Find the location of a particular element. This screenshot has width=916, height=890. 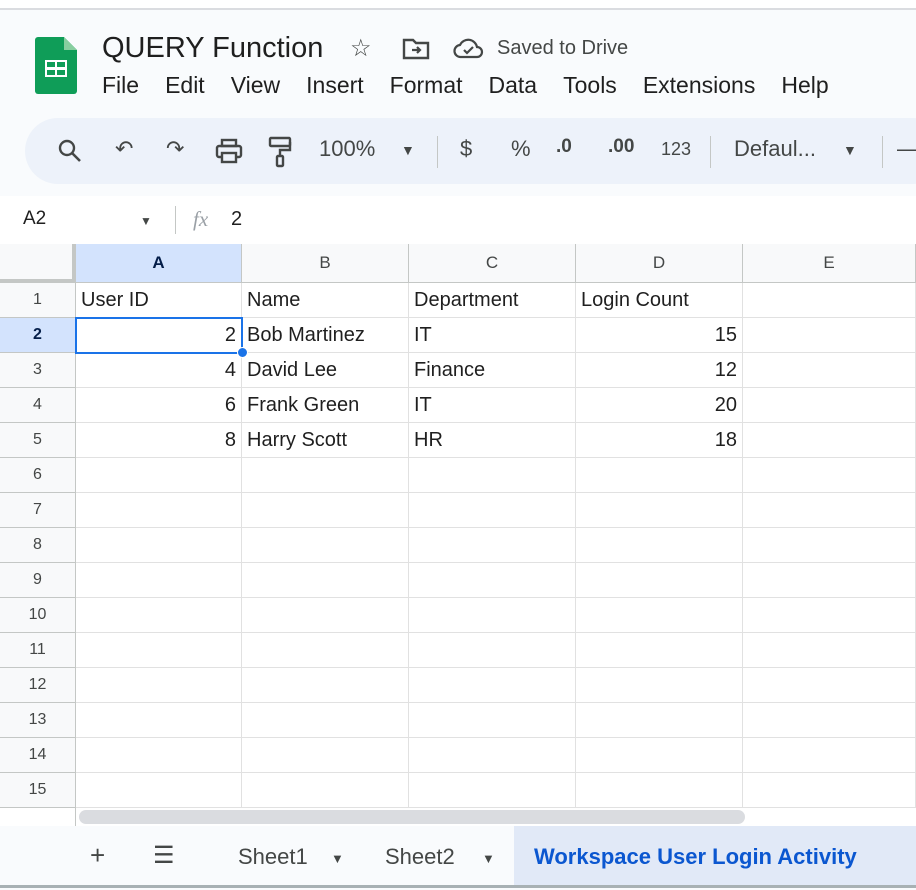

cell-b4: Frank Green is located at coordinates (325, 405).